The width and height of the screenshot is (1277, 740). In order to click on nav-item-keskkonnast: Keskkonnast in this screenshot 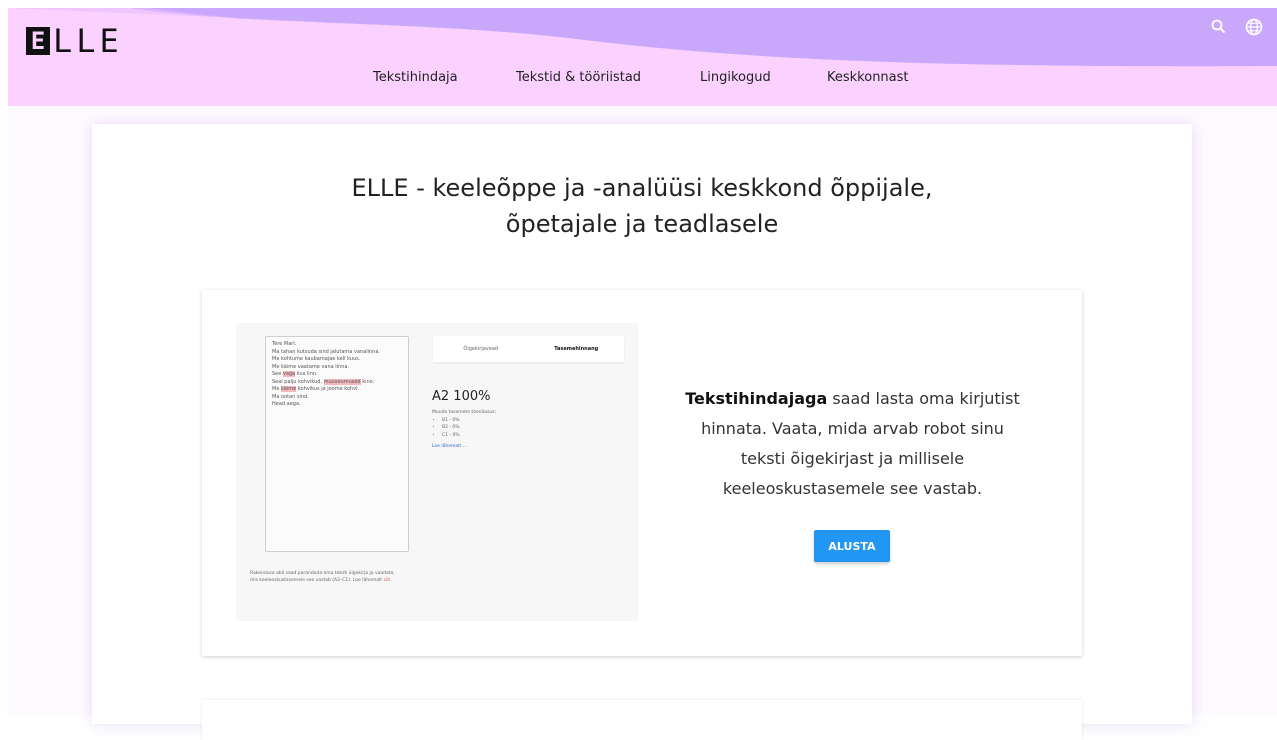, I will do `click(868, 77)`.